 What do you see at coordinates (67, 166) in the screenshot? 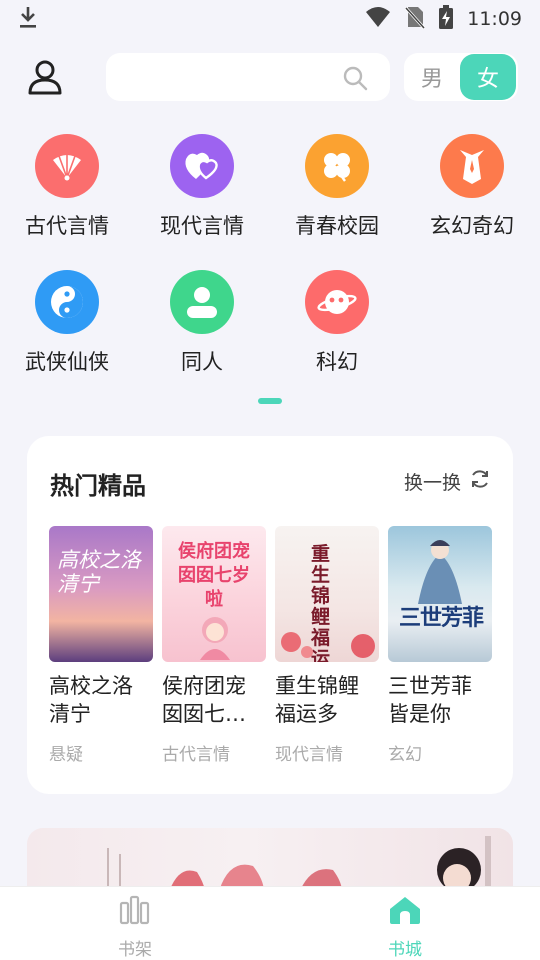
I see `fan-icon` at bounding box center [67, 166].